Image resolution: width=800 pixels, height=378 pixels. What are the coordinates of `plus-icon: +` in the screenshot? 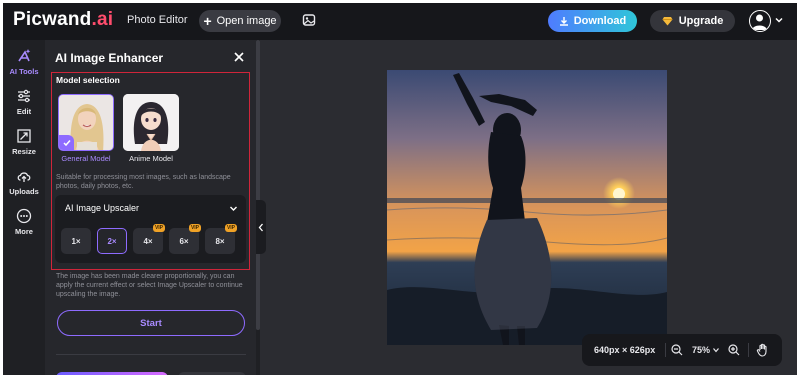 It's located at (207, 21).